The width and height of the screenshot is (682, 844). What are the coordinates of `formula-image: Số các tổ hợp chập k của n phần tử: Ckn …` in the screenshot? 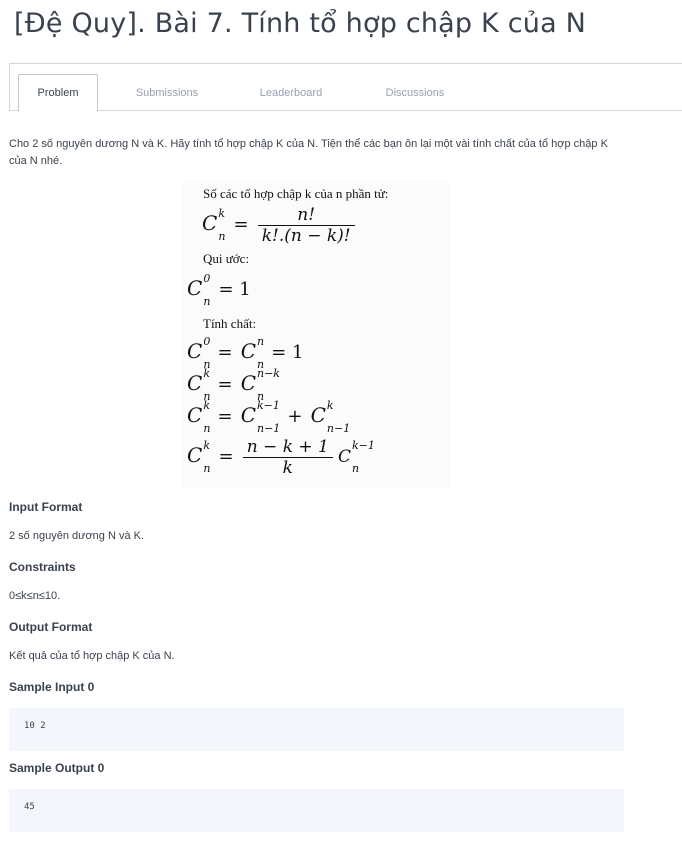 It's located at (316, 334).